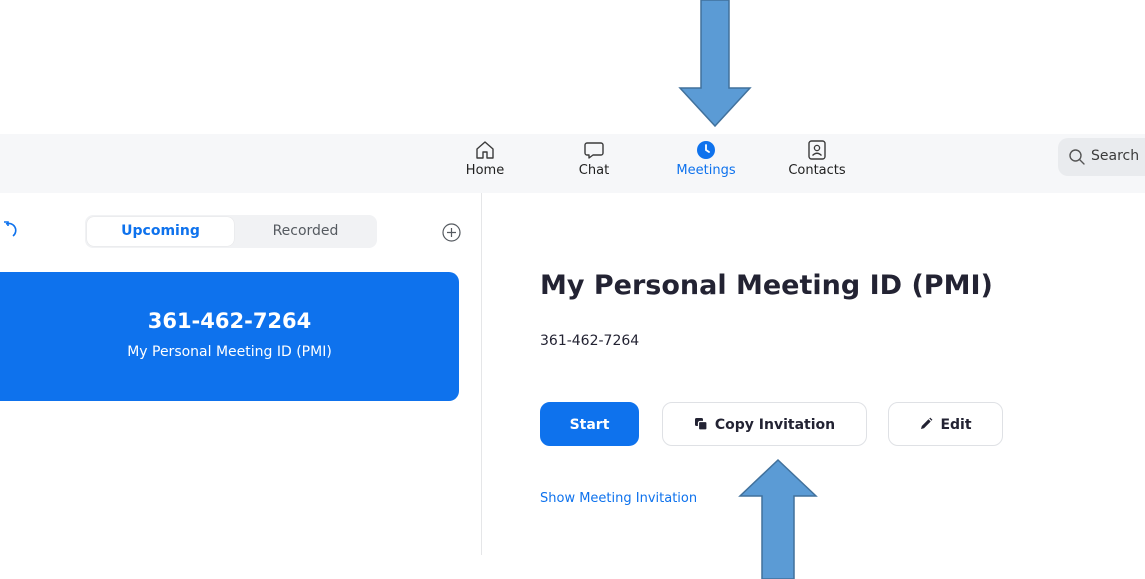 The width and height of the screenshot is (1145, 579). I want to click on annotation-arrow-down-icon, so click(715, 64).